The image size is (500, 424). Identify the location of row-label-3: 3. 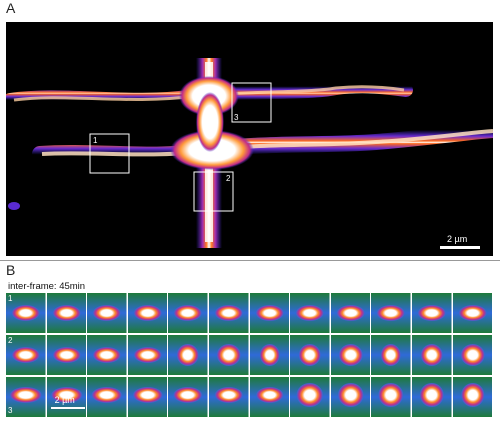
(10, 410).